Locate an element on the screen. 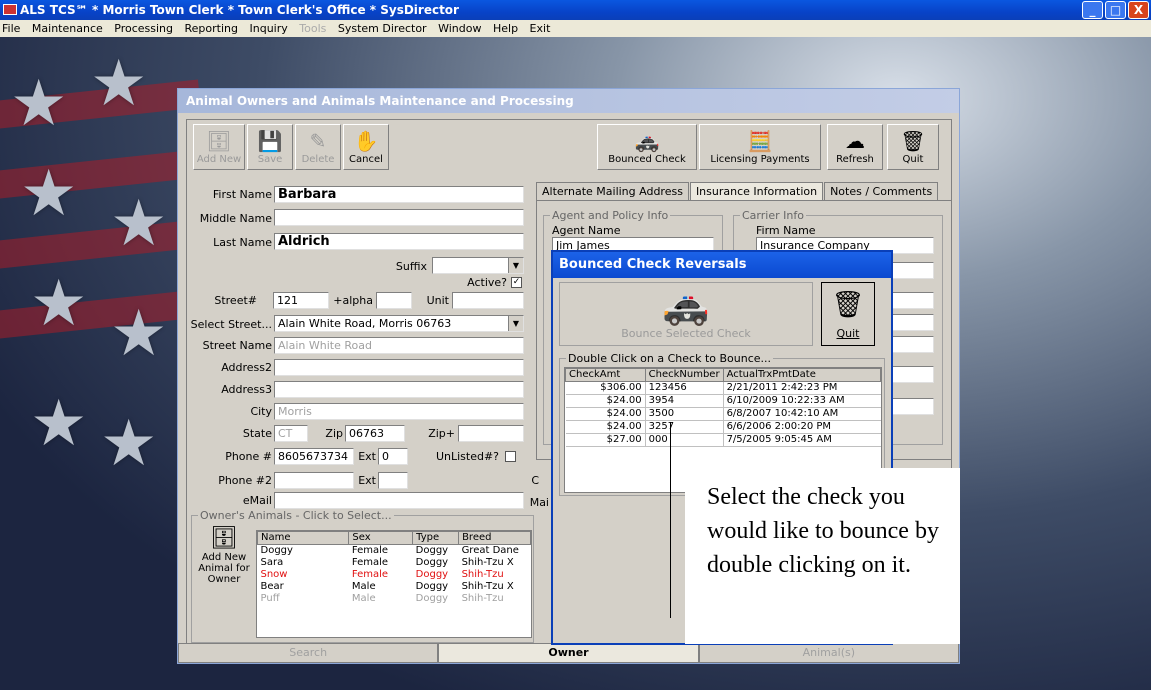  menu-maintenance: Maintenance is located at coordinates (67, 28).